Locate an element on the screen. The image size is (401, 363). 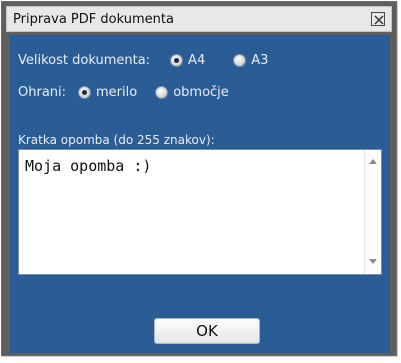
dialog-titlebar: Priprava PDF dokumenta is located at coordinates (199, 19).